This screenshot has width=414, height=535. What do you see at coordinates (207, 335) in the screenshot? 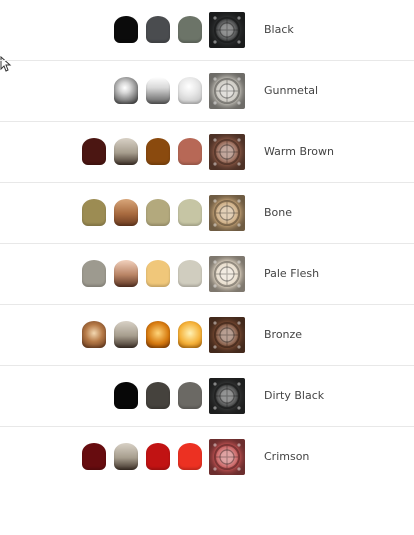
I see `colour-row: Bronze` at bounding box center [207, 335].